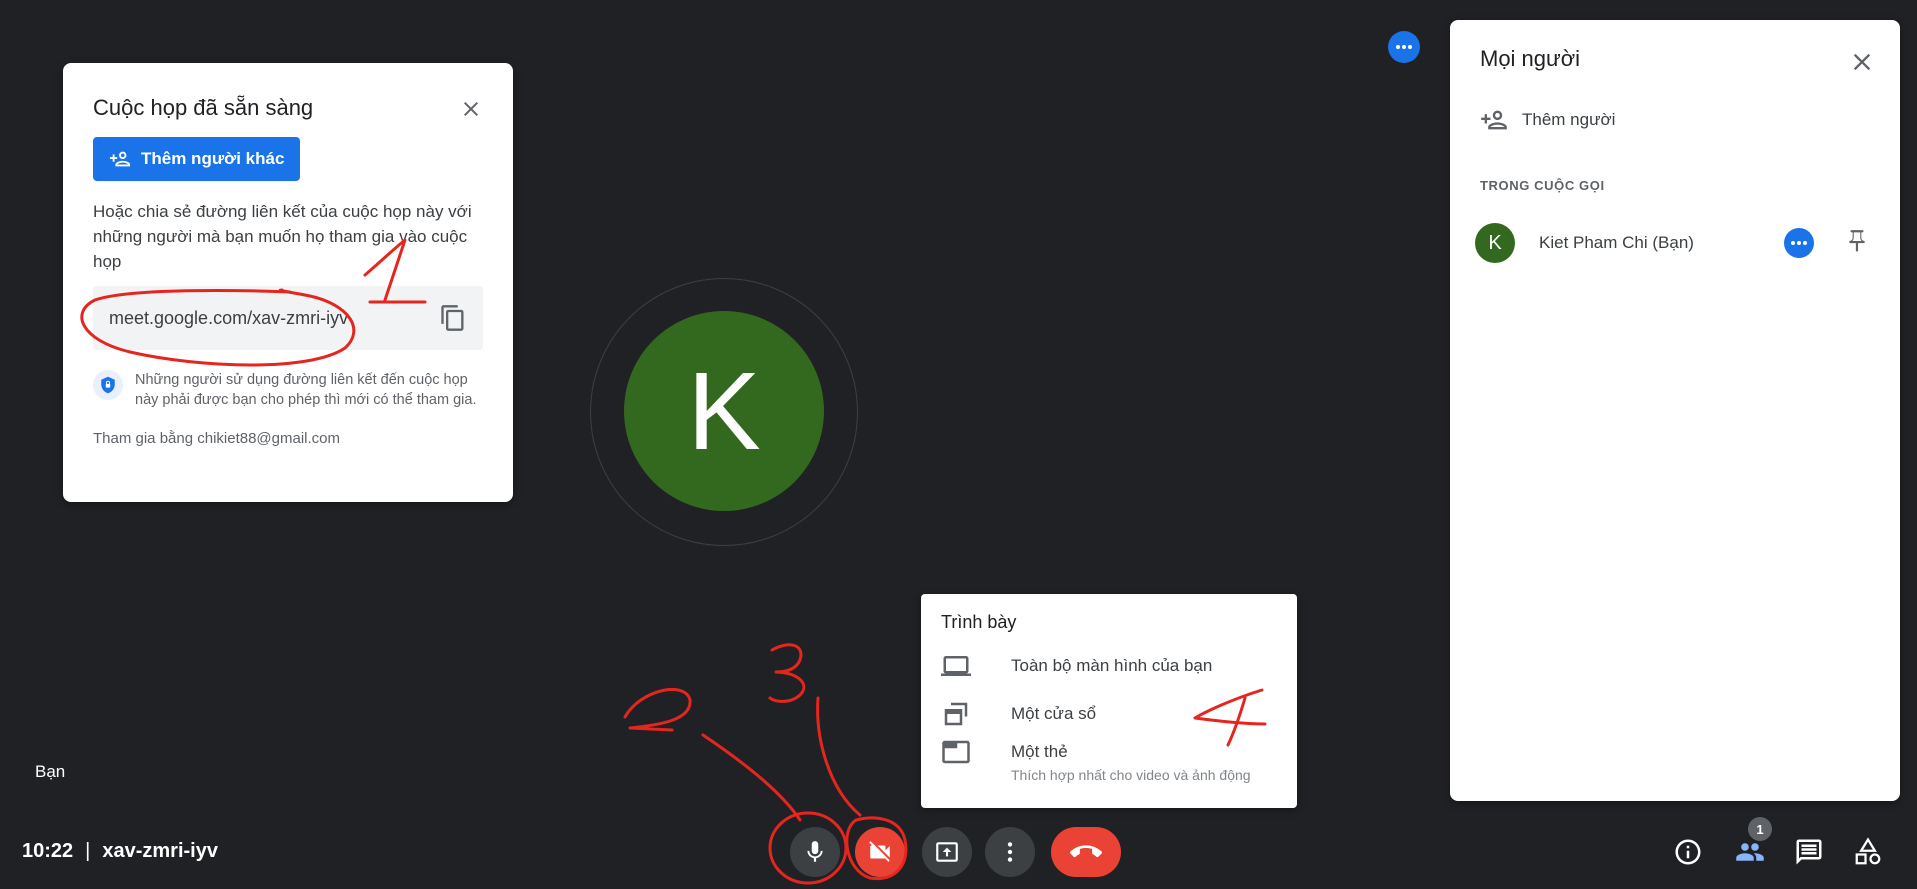 The image size is (1917, 889). I want to click on participant-row: K Kiet Pham Chi (Bạn), so click(1672, 243).